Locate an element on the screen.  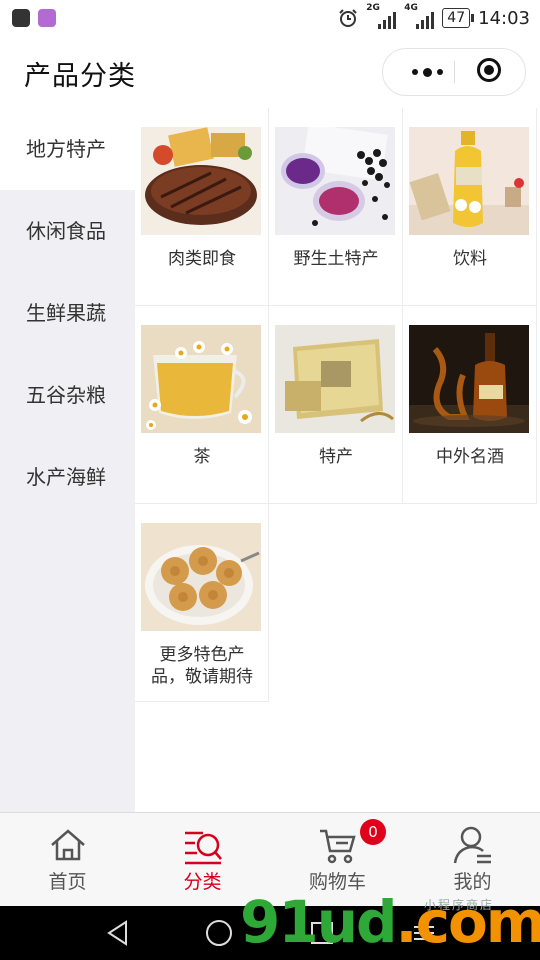
product-card-meat: 肉类即食 is located at coordinates (202, 207).